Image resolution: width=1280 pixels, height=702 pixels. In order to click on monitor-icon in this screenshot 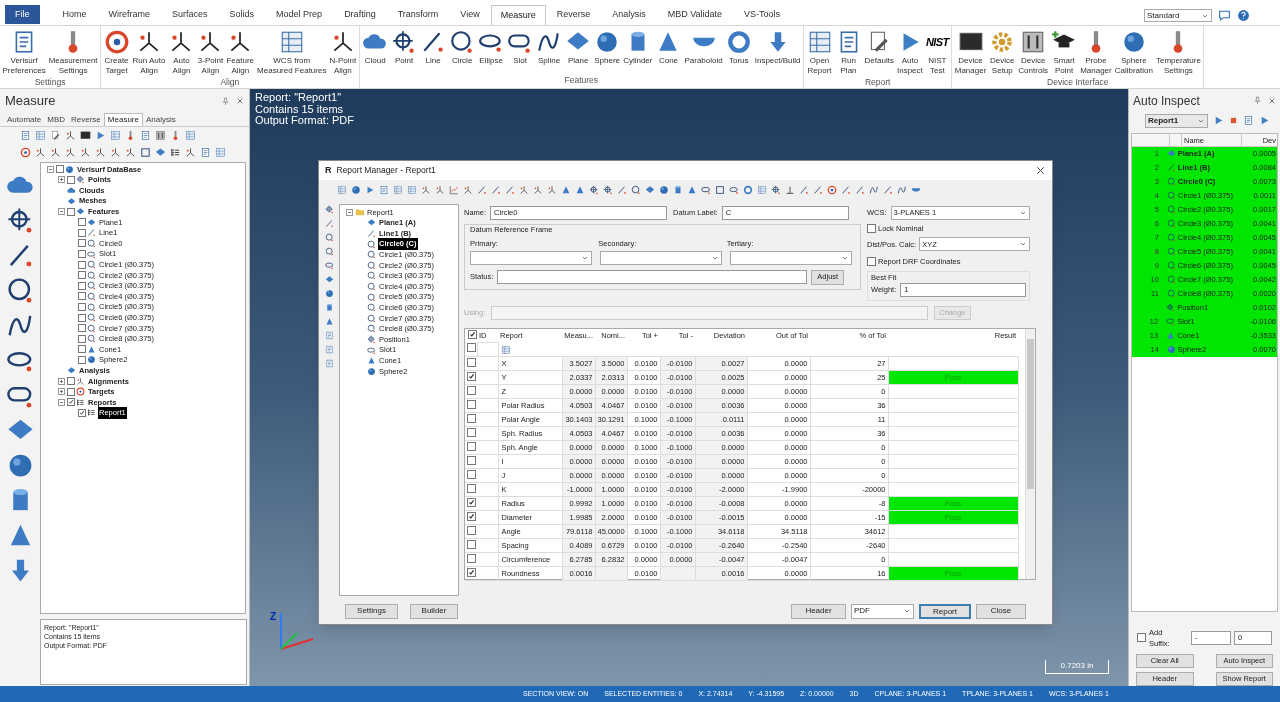, I will do `click(85, 135)`.